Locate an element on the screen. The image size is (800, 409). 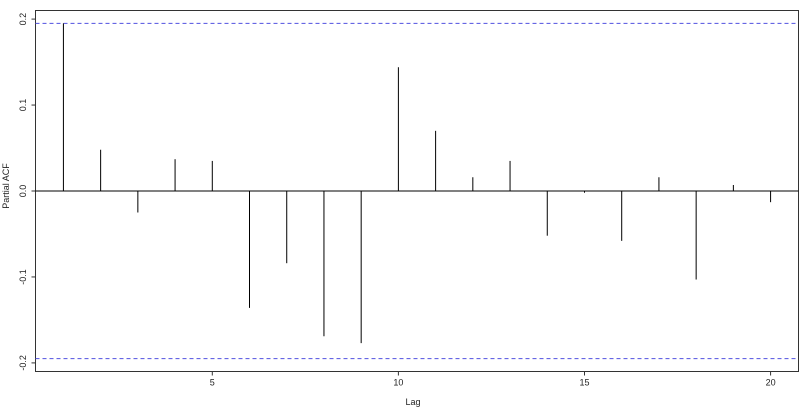
y-tick-label: -0.1 is located at coordinates (23, 277).